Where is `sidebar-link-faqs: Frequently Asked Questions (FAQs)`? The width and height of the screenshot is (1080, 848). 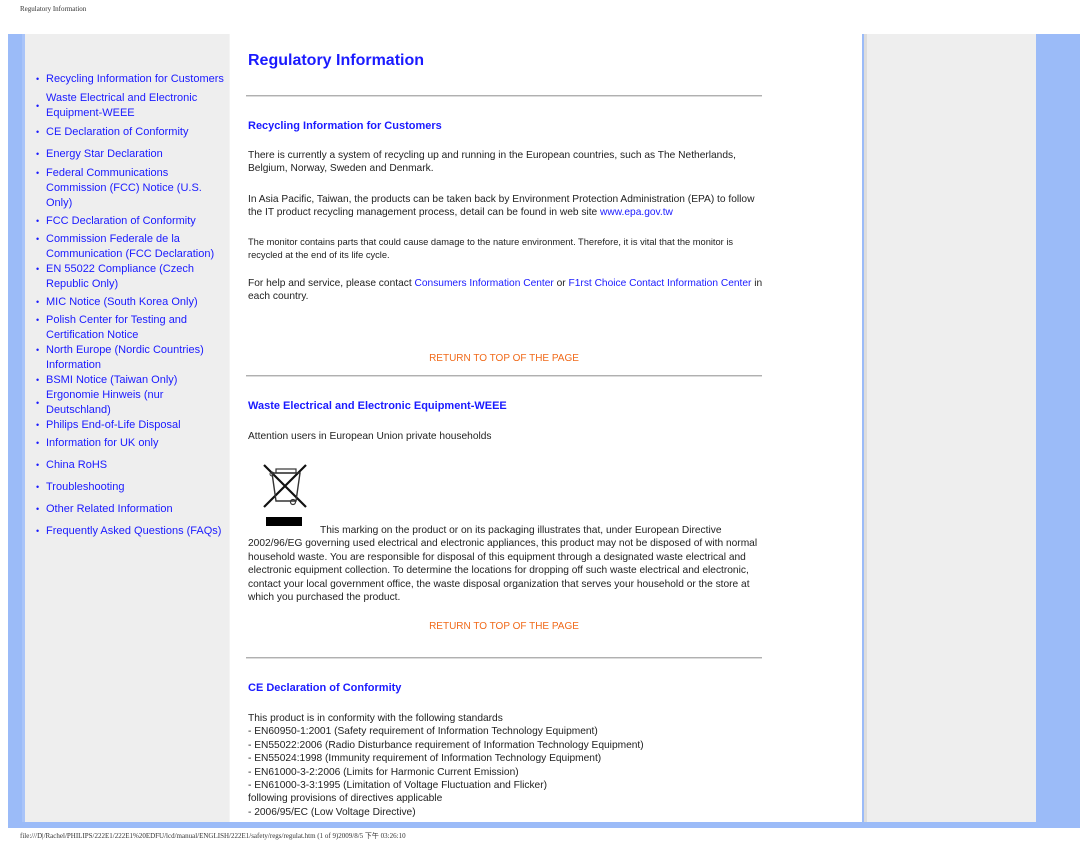
sidebar-link-faqs: Frequently Asked Questions (FAQs) is located at coordinates (133, 531).